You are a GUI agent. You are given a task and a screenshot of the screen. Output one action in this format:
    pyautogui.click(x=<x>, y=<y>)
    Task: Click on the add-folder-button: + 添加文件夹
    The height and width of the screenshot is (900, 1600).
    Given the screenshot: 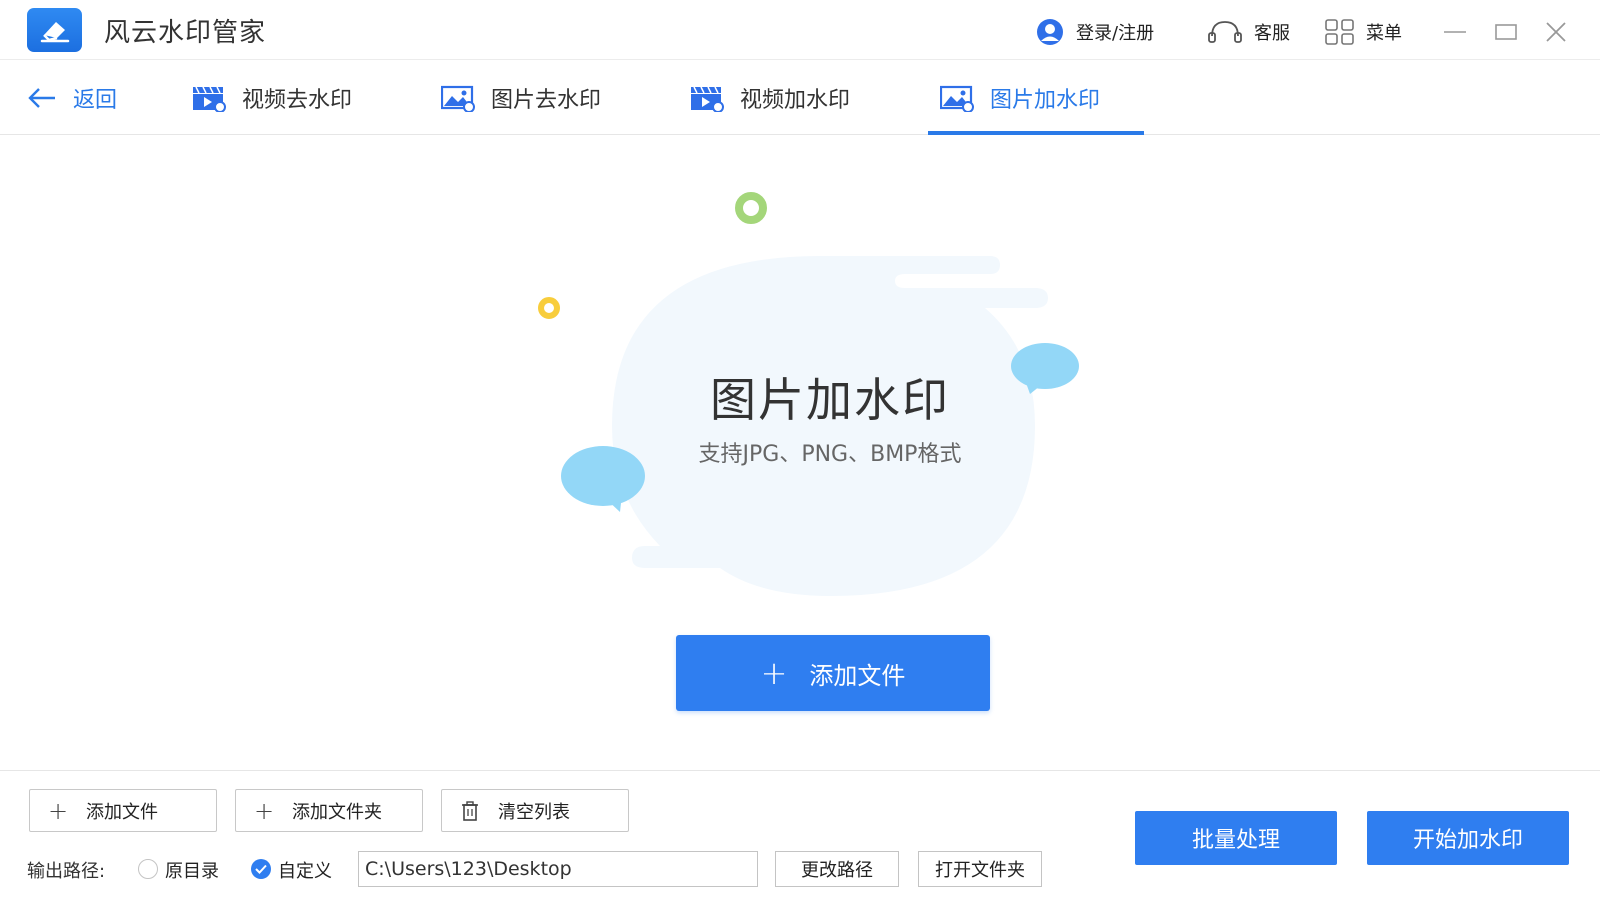 What is the action you would take?
    pyautogui.click(x=329, y=810)
    